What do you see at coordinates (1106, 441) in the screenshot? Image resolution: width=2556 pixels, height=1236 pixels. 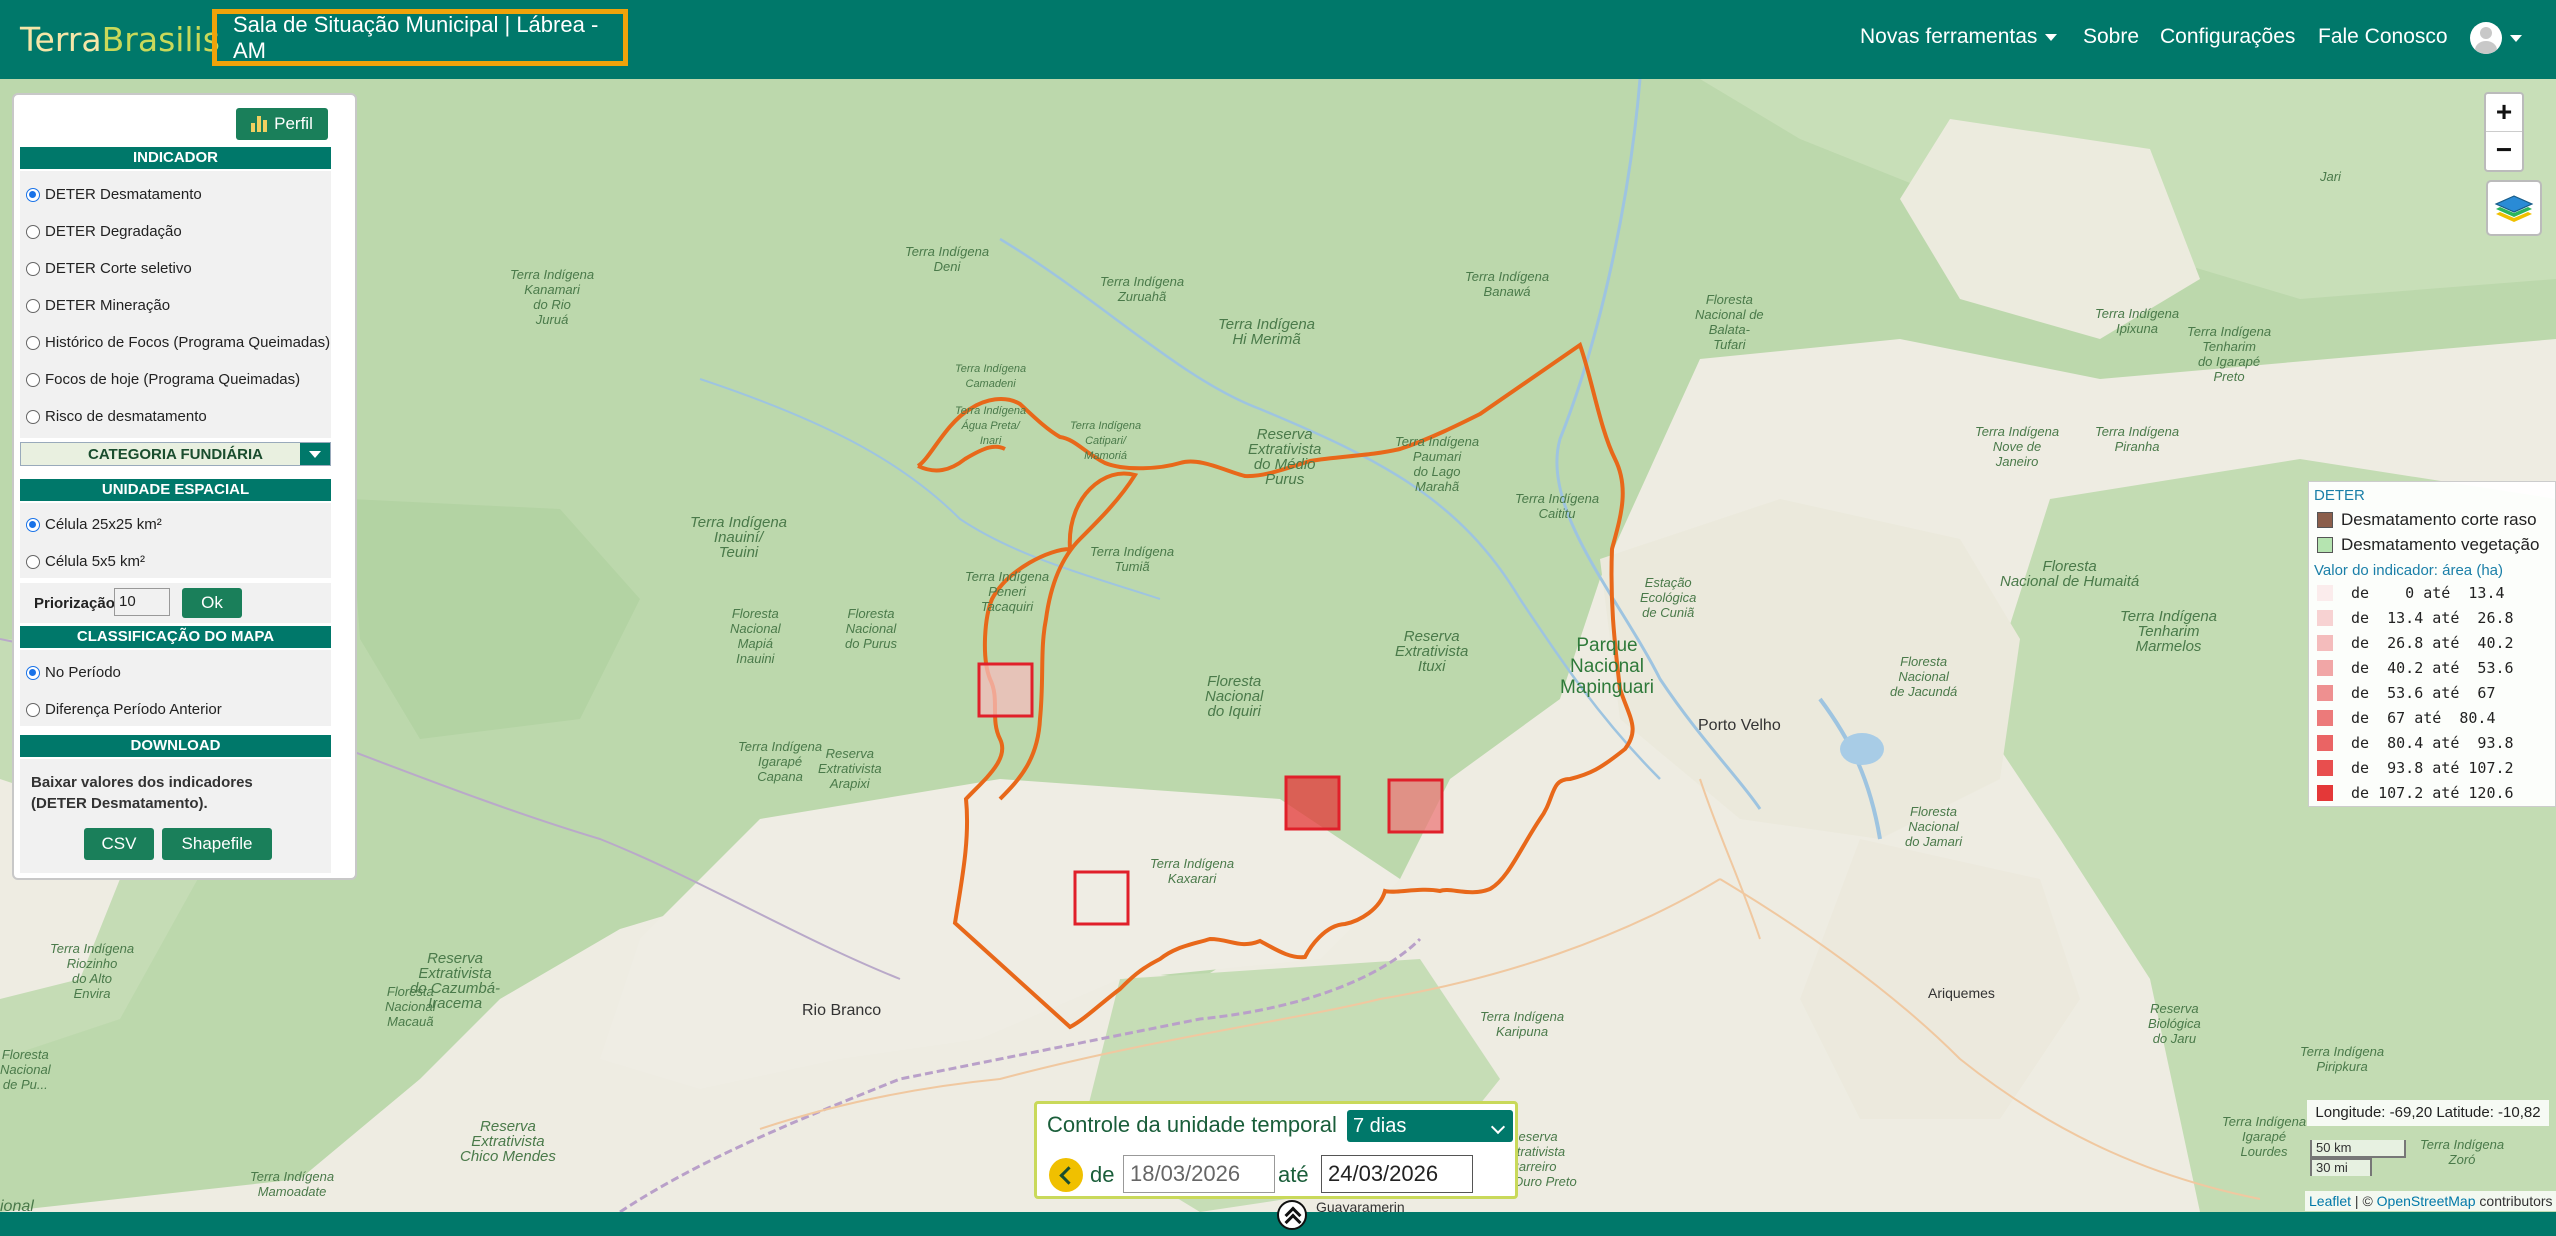 I see `map-label: Terra Indígena Catipari/Mamoriá` at bounding box center [1106, 441].